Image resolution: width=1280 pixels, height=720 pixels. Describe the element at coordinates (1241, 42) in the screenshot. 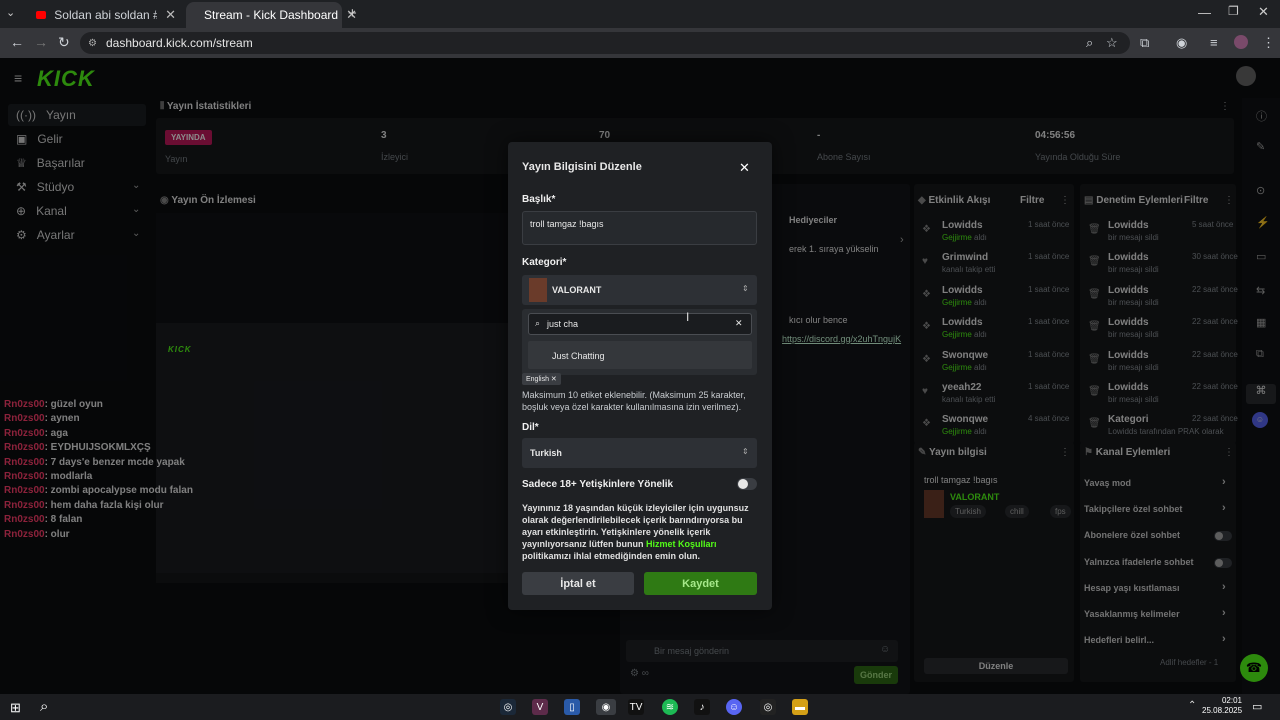

I see `avatar` at that location.